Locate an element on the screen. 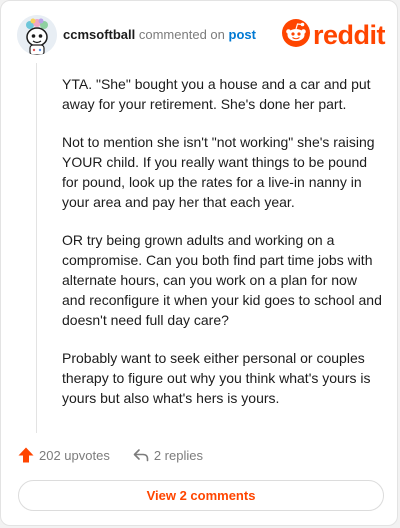 The height and width of the screenshot is (528, 400). reddit-logo: reddit is located at coordinates (333, 35).